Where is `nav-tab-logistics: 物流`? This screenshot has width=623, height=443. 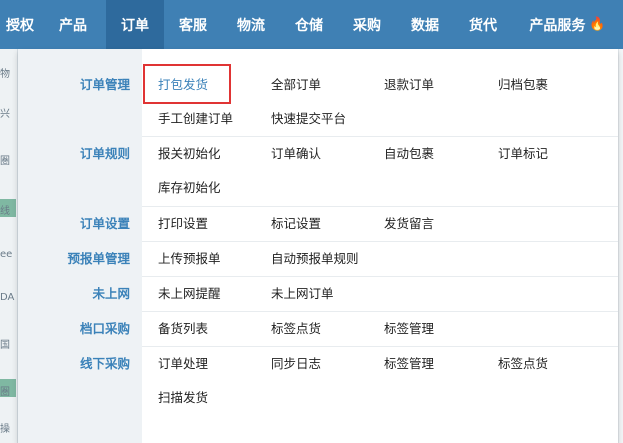
nav-tab-logistics: 物流 is located at coordinates (251, 24).